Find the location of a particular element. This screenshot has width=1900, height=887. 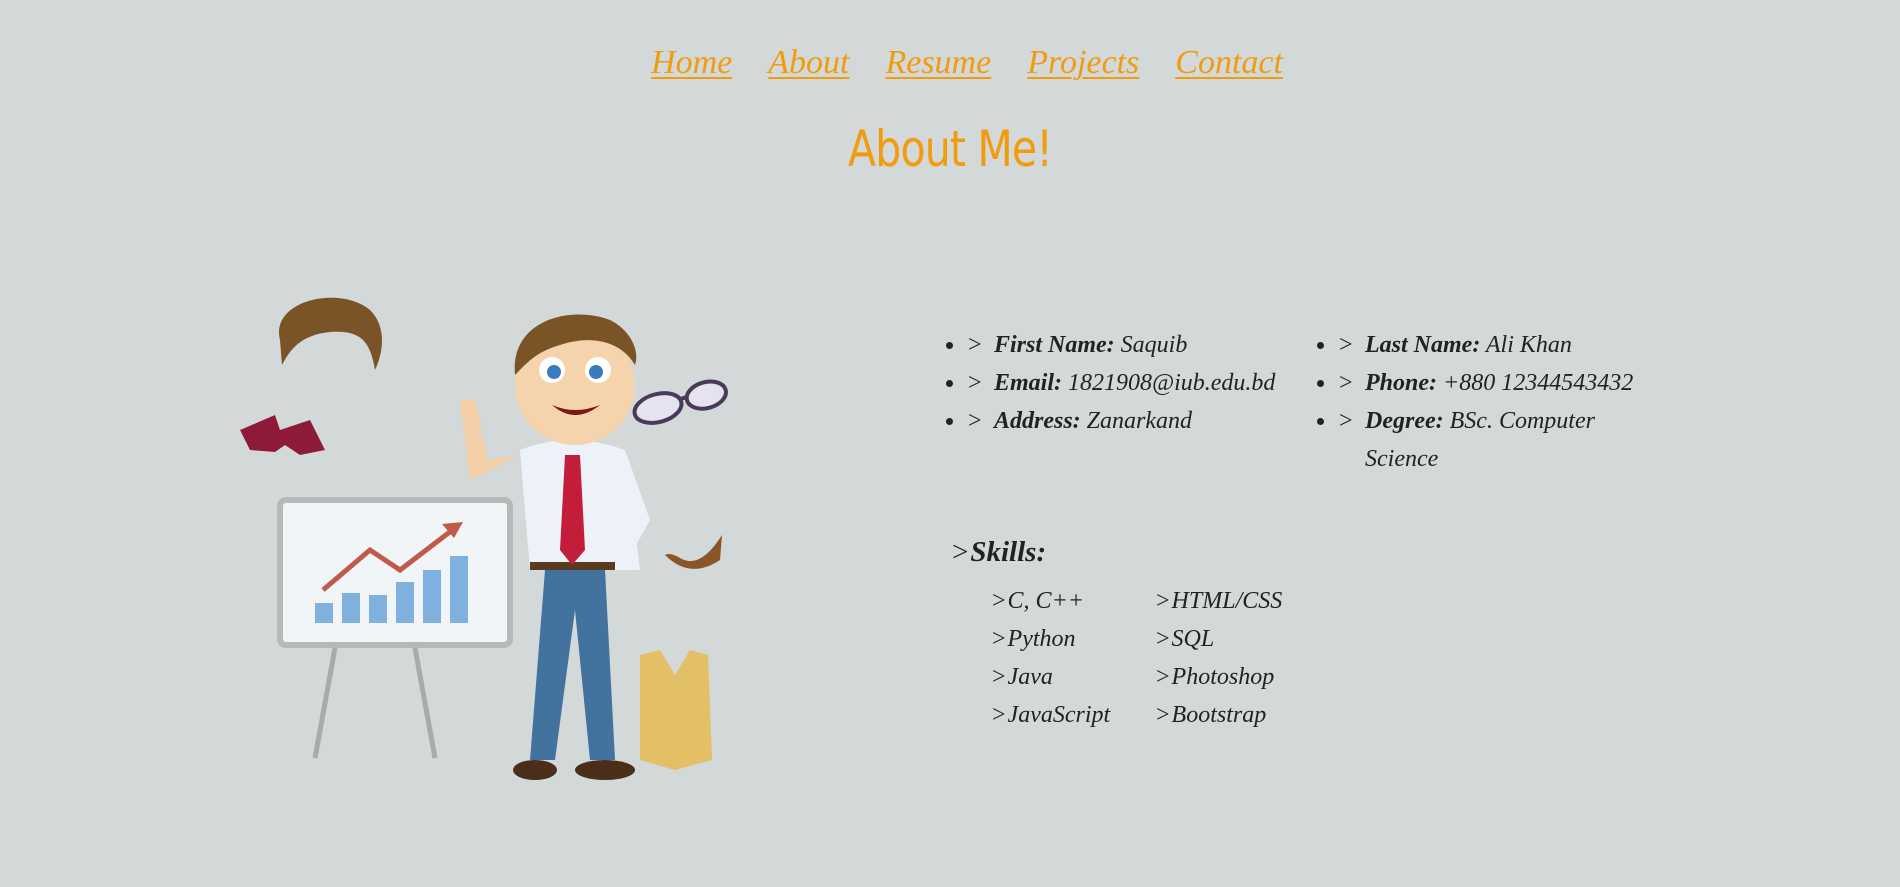

skill-item: >Photoshop is located at coordinates (1238, 677).